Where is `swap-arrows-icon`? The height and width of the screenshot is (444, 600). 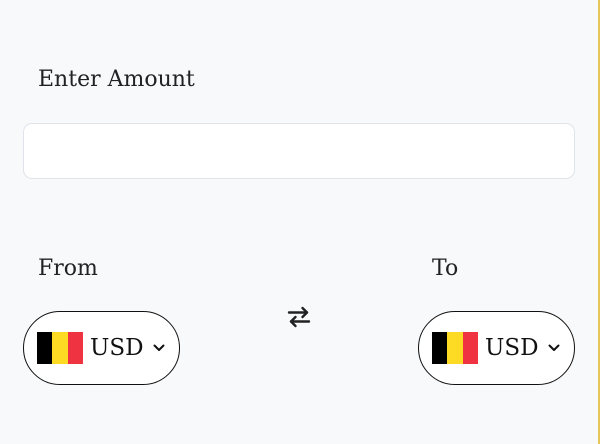
swap-arrows-icon is located at coordinates (299, 319).